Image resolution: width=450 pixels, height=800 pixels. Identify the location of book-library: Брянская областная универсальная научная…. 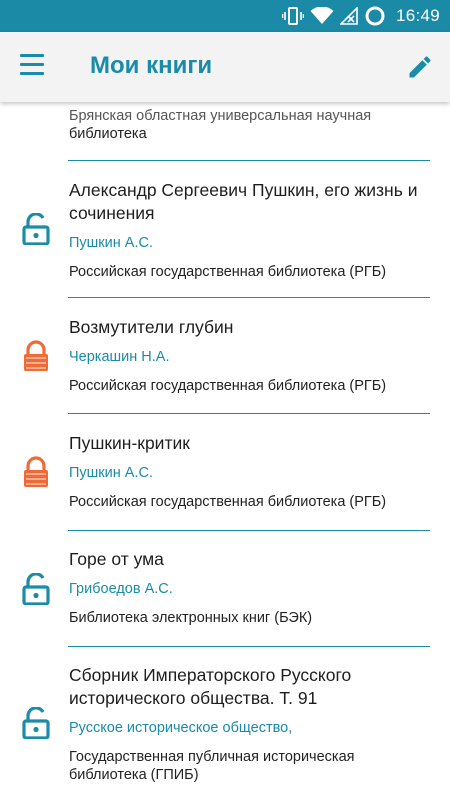
(220, 125).